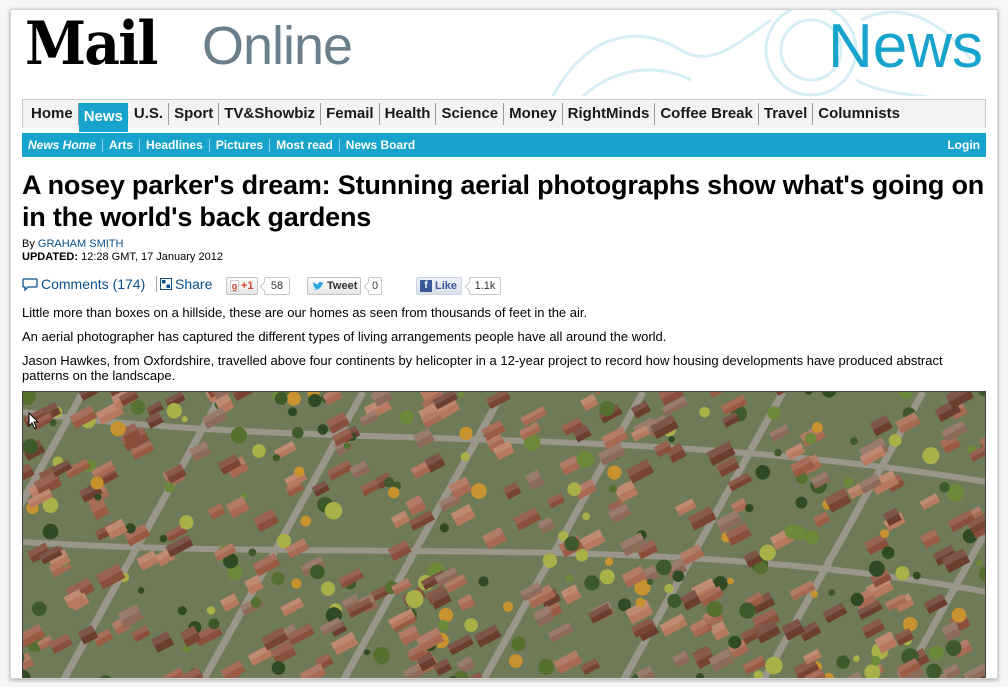  Describe the element at coordinates (28, 244) in the screenshot. I see `byline-prefix: By` at that location.